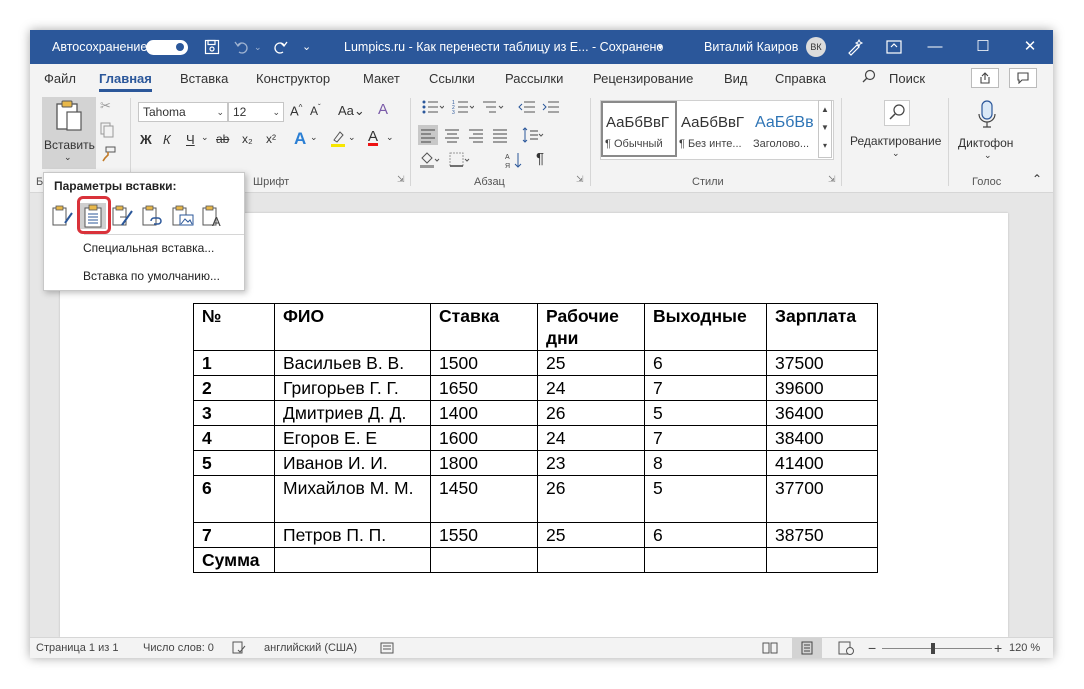  What do you see at coordinates (234, 463) in the screenshot?
I see `table-cell: 5` at bounding box center [234, 463].